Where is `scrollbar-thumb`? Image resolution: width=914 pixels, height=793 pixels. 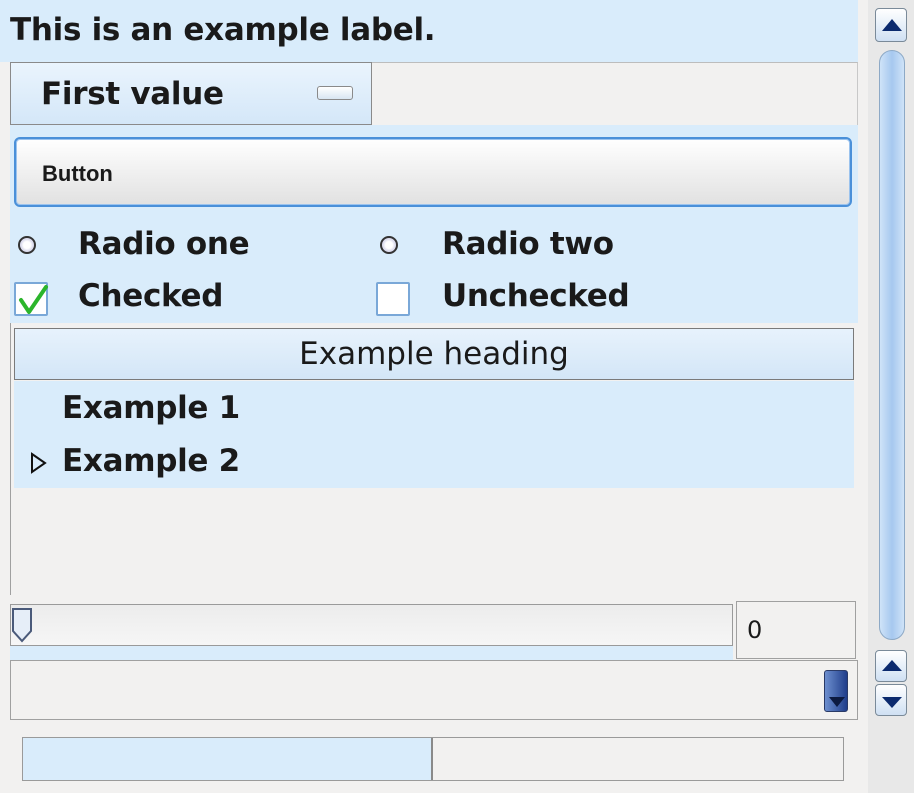
scrollbar-thumb is located at coordinates (892, 345).